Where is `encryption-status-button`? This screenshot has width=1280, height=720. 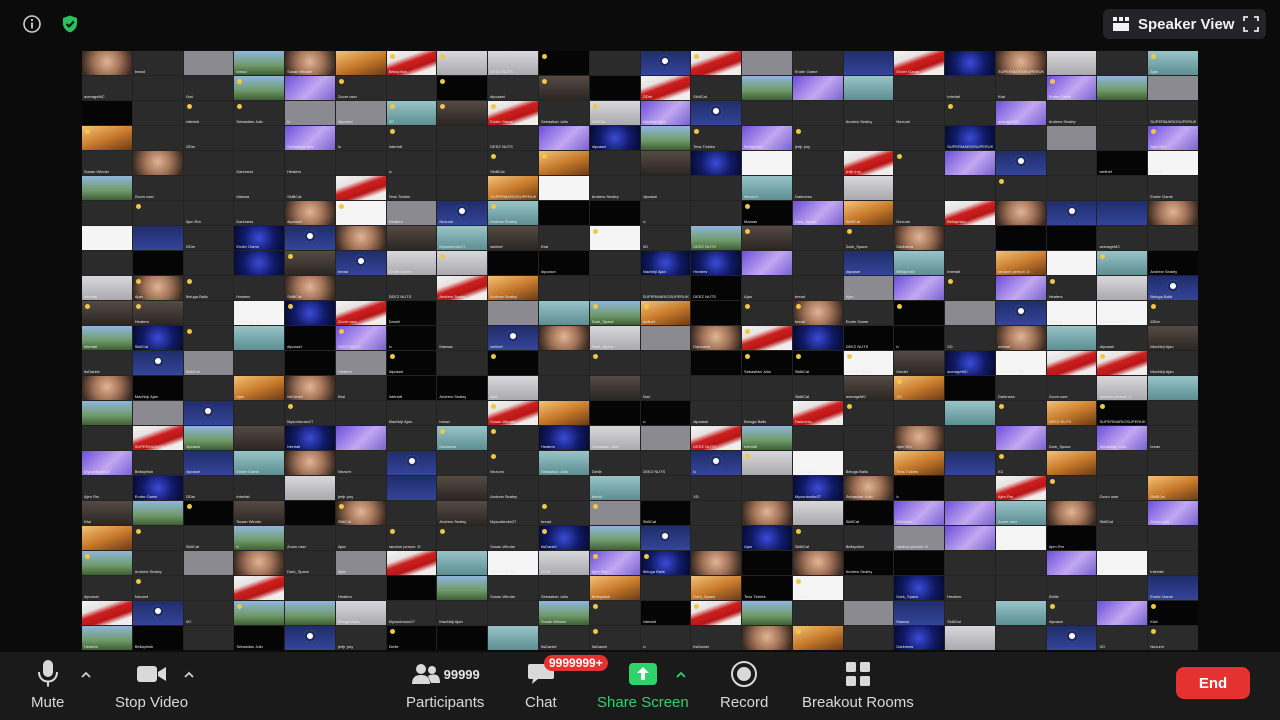 encryption-status-button is located at coordinates (70, 24).